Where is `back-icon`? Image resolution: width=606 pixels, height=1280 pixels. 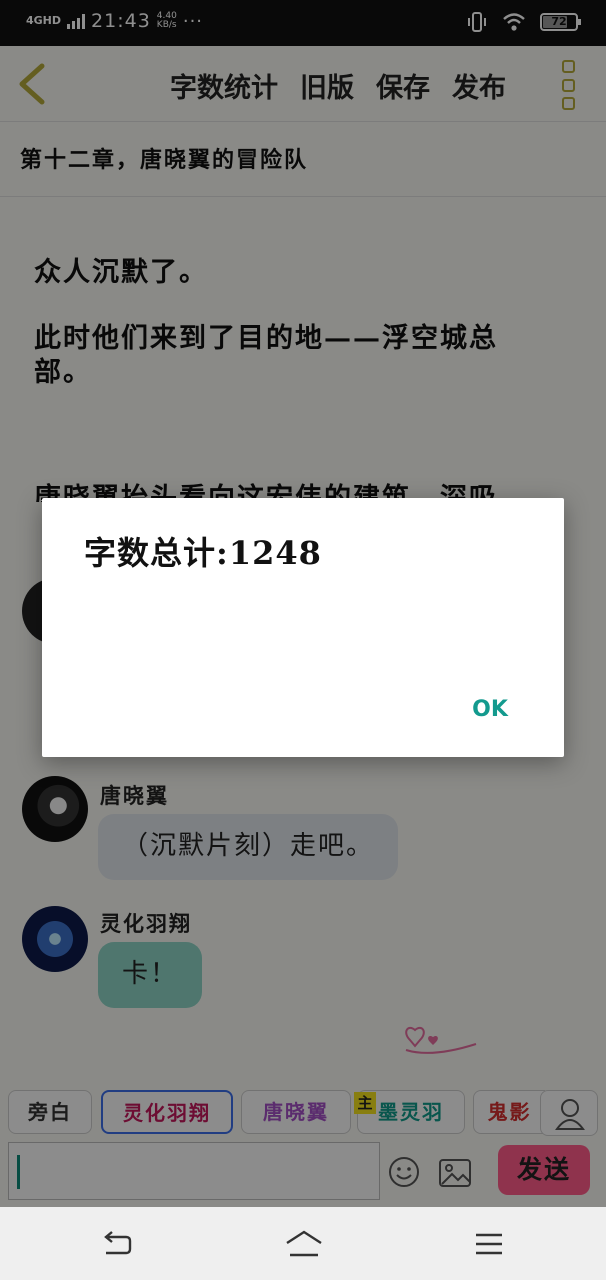 back-icon is located at coordinates (117, 1244).